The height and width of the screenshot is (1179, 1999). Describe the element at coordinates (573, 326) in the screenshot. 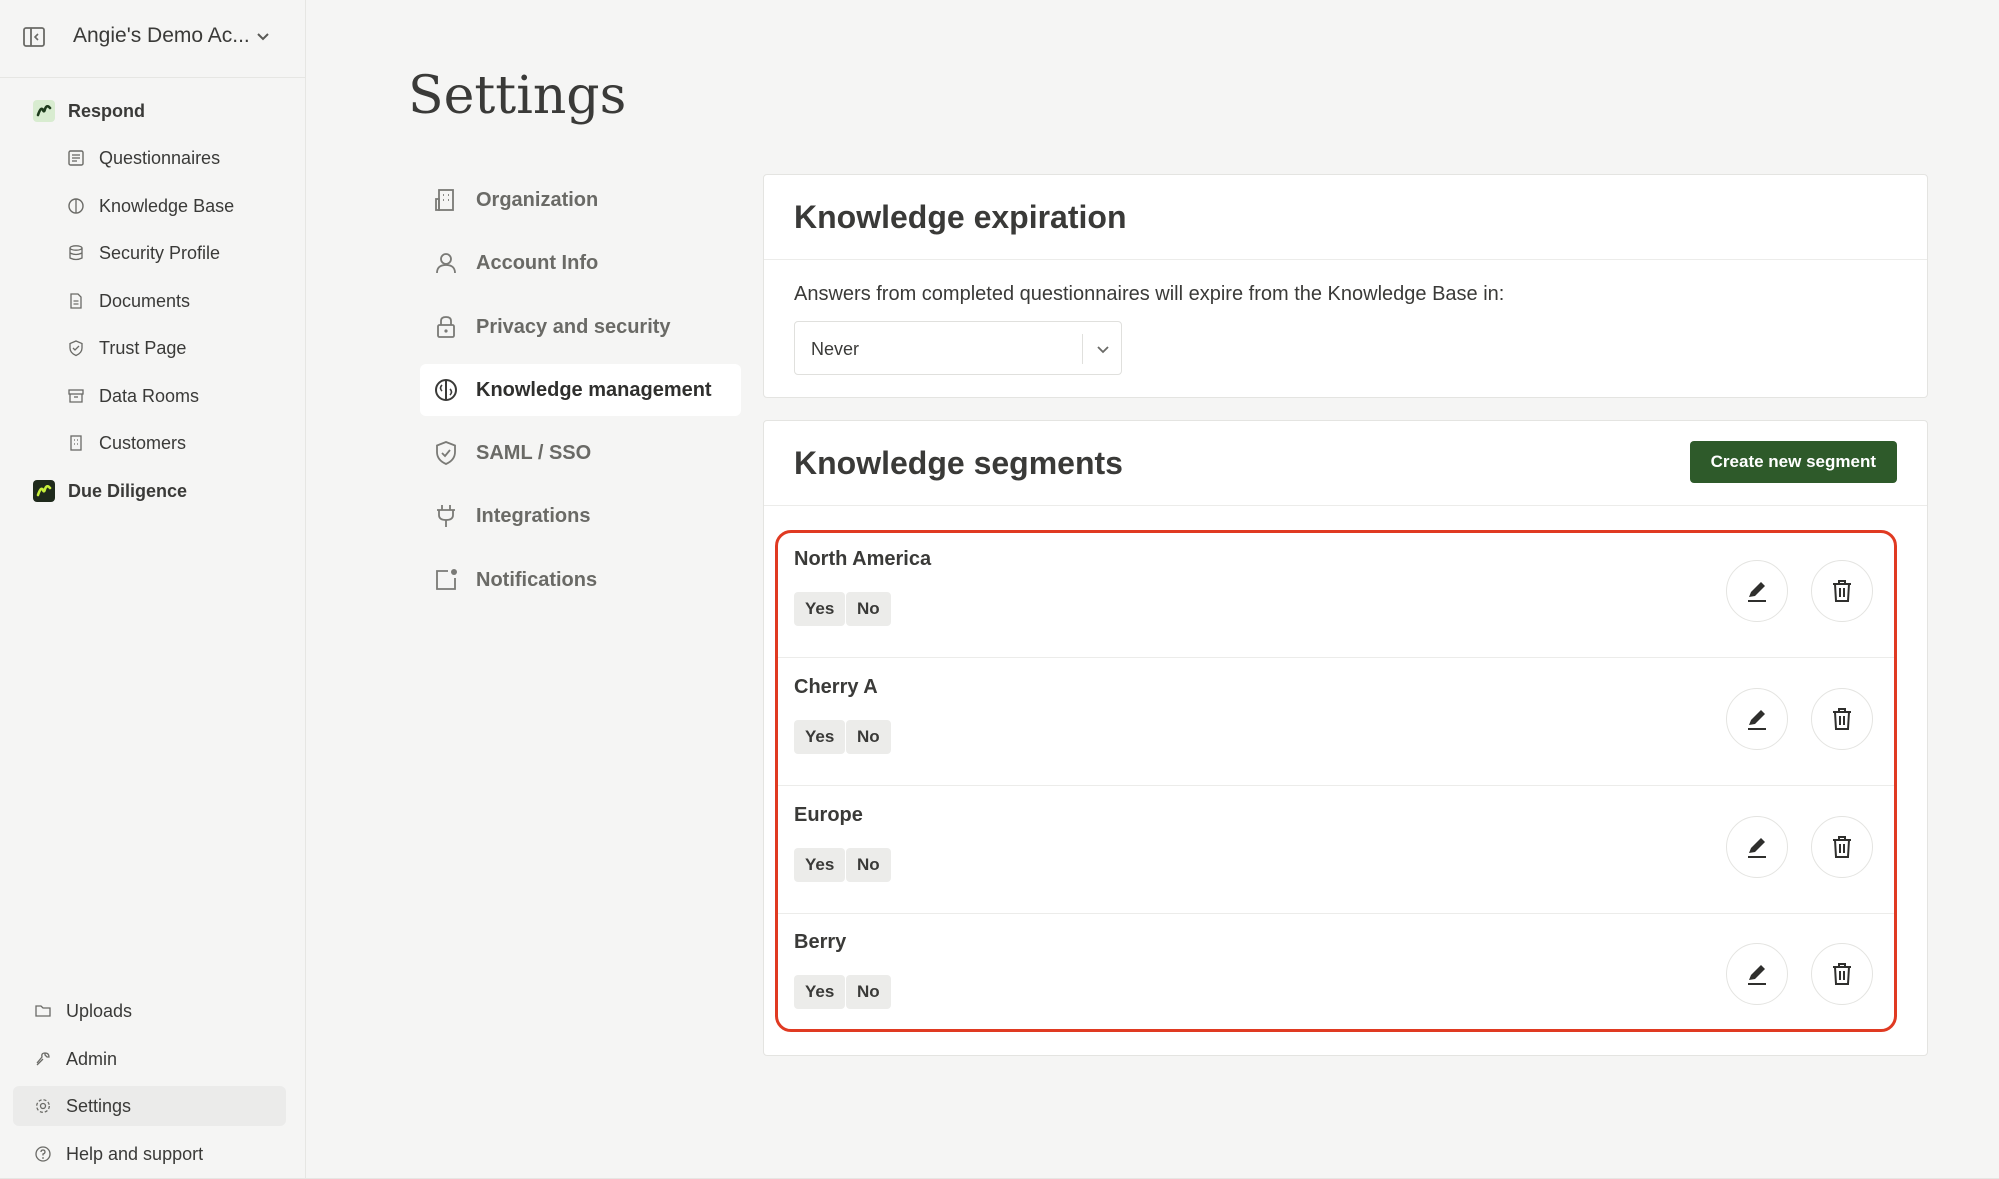

I see `settings-menu-label: Privacy and security` at that location.